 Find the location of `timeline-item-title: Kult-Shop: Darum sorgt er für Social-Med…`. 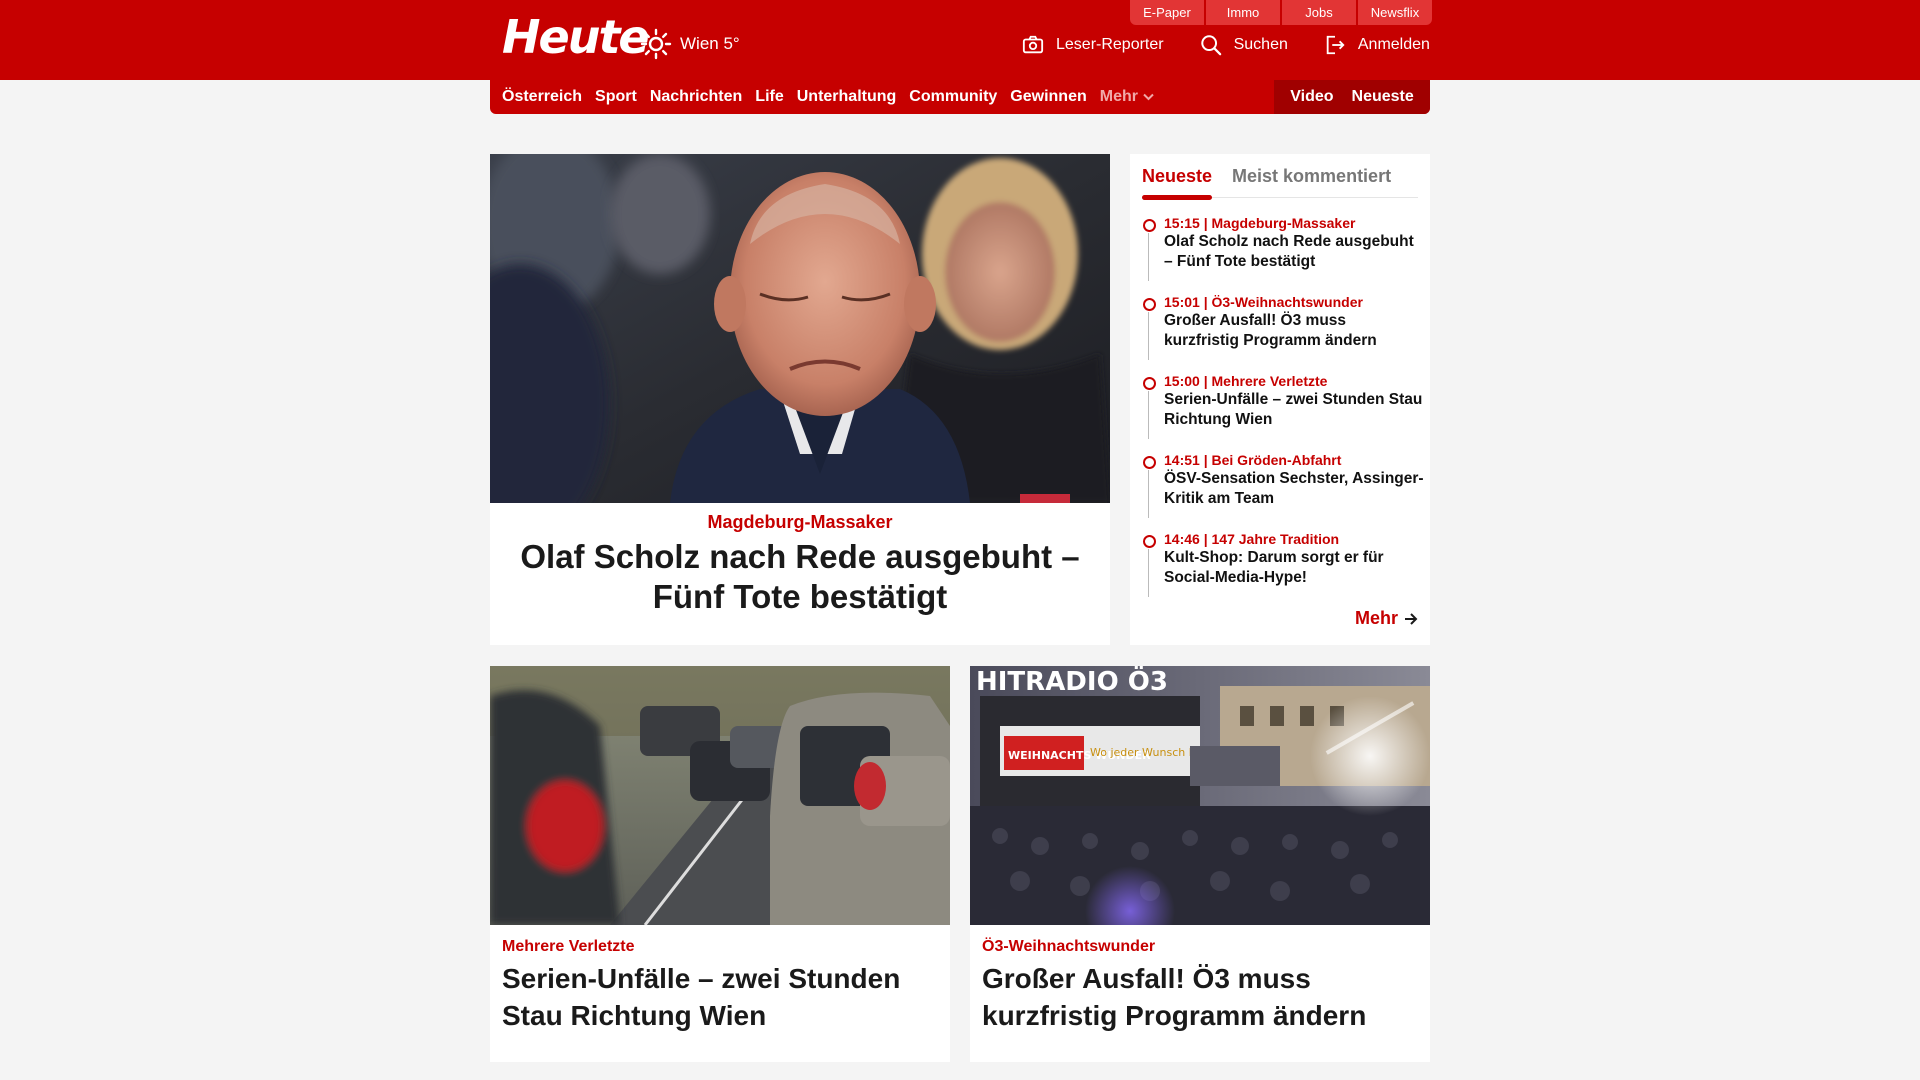

timeline-item-title: Kult-Shop: Darum sorgt er für Social-Med… is located at coordinates (1294, 568).